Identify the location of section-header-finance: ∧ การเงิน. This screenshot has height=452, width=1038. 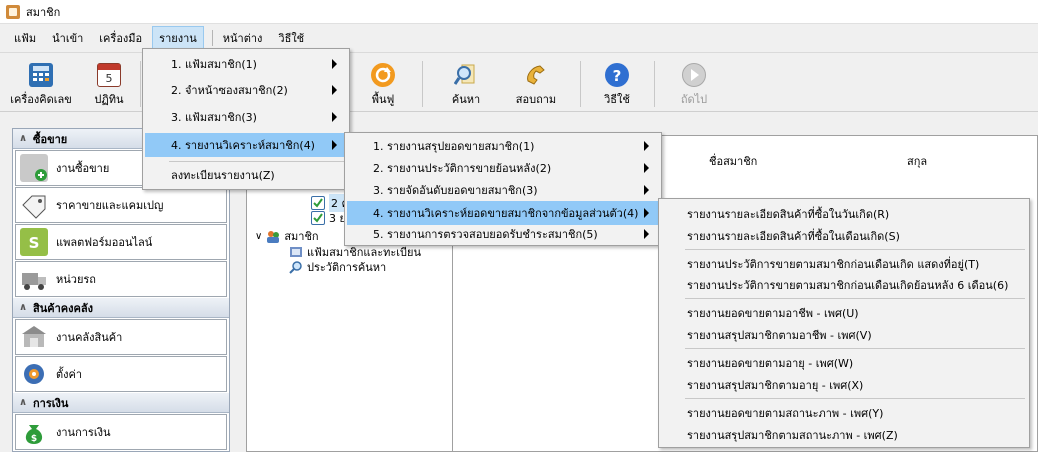
(121, 403).